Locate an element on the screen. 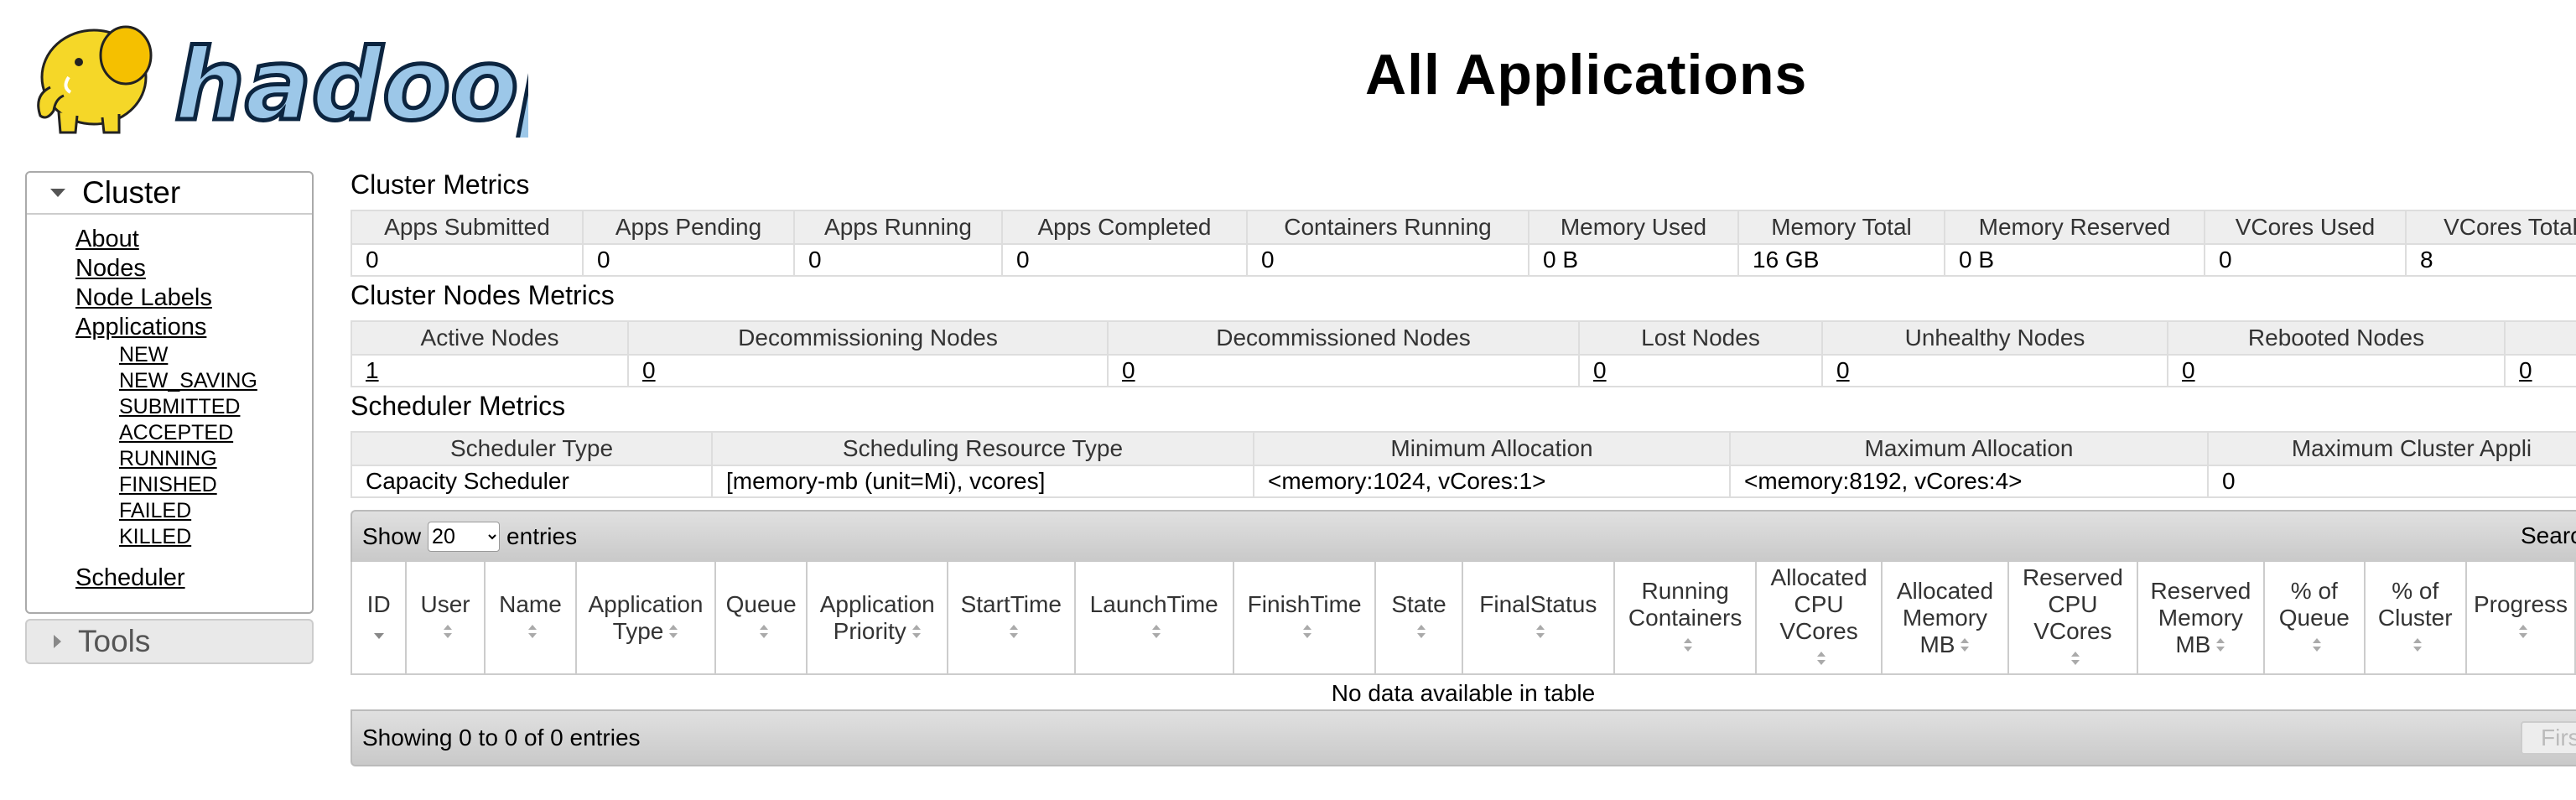 This screenshot has height=800, width=2576. column-header-start-time: StartTime is located at coordinates (1011, 618).